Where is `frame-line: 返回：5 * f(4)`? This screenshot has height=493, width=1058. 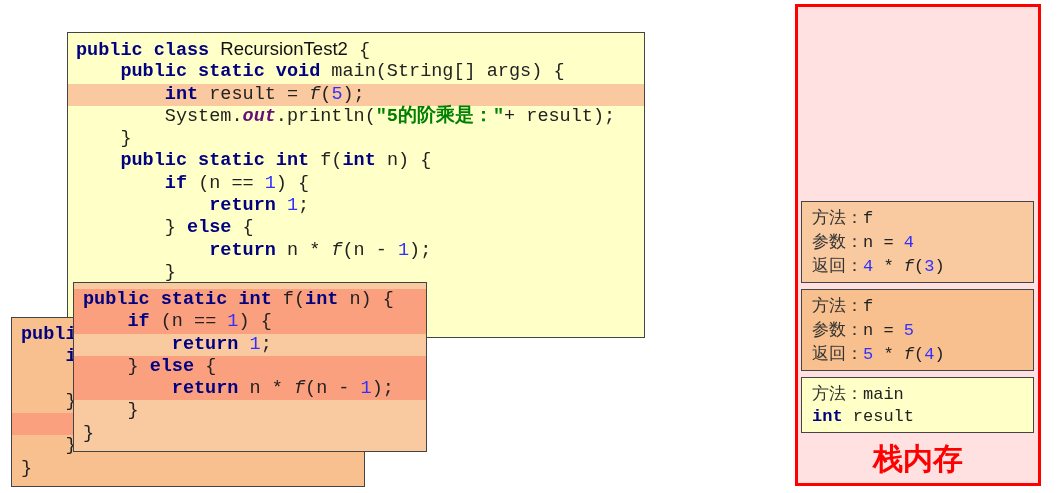
frame-line: 返回：5 * f(4) is located at coordinates (878, 354).